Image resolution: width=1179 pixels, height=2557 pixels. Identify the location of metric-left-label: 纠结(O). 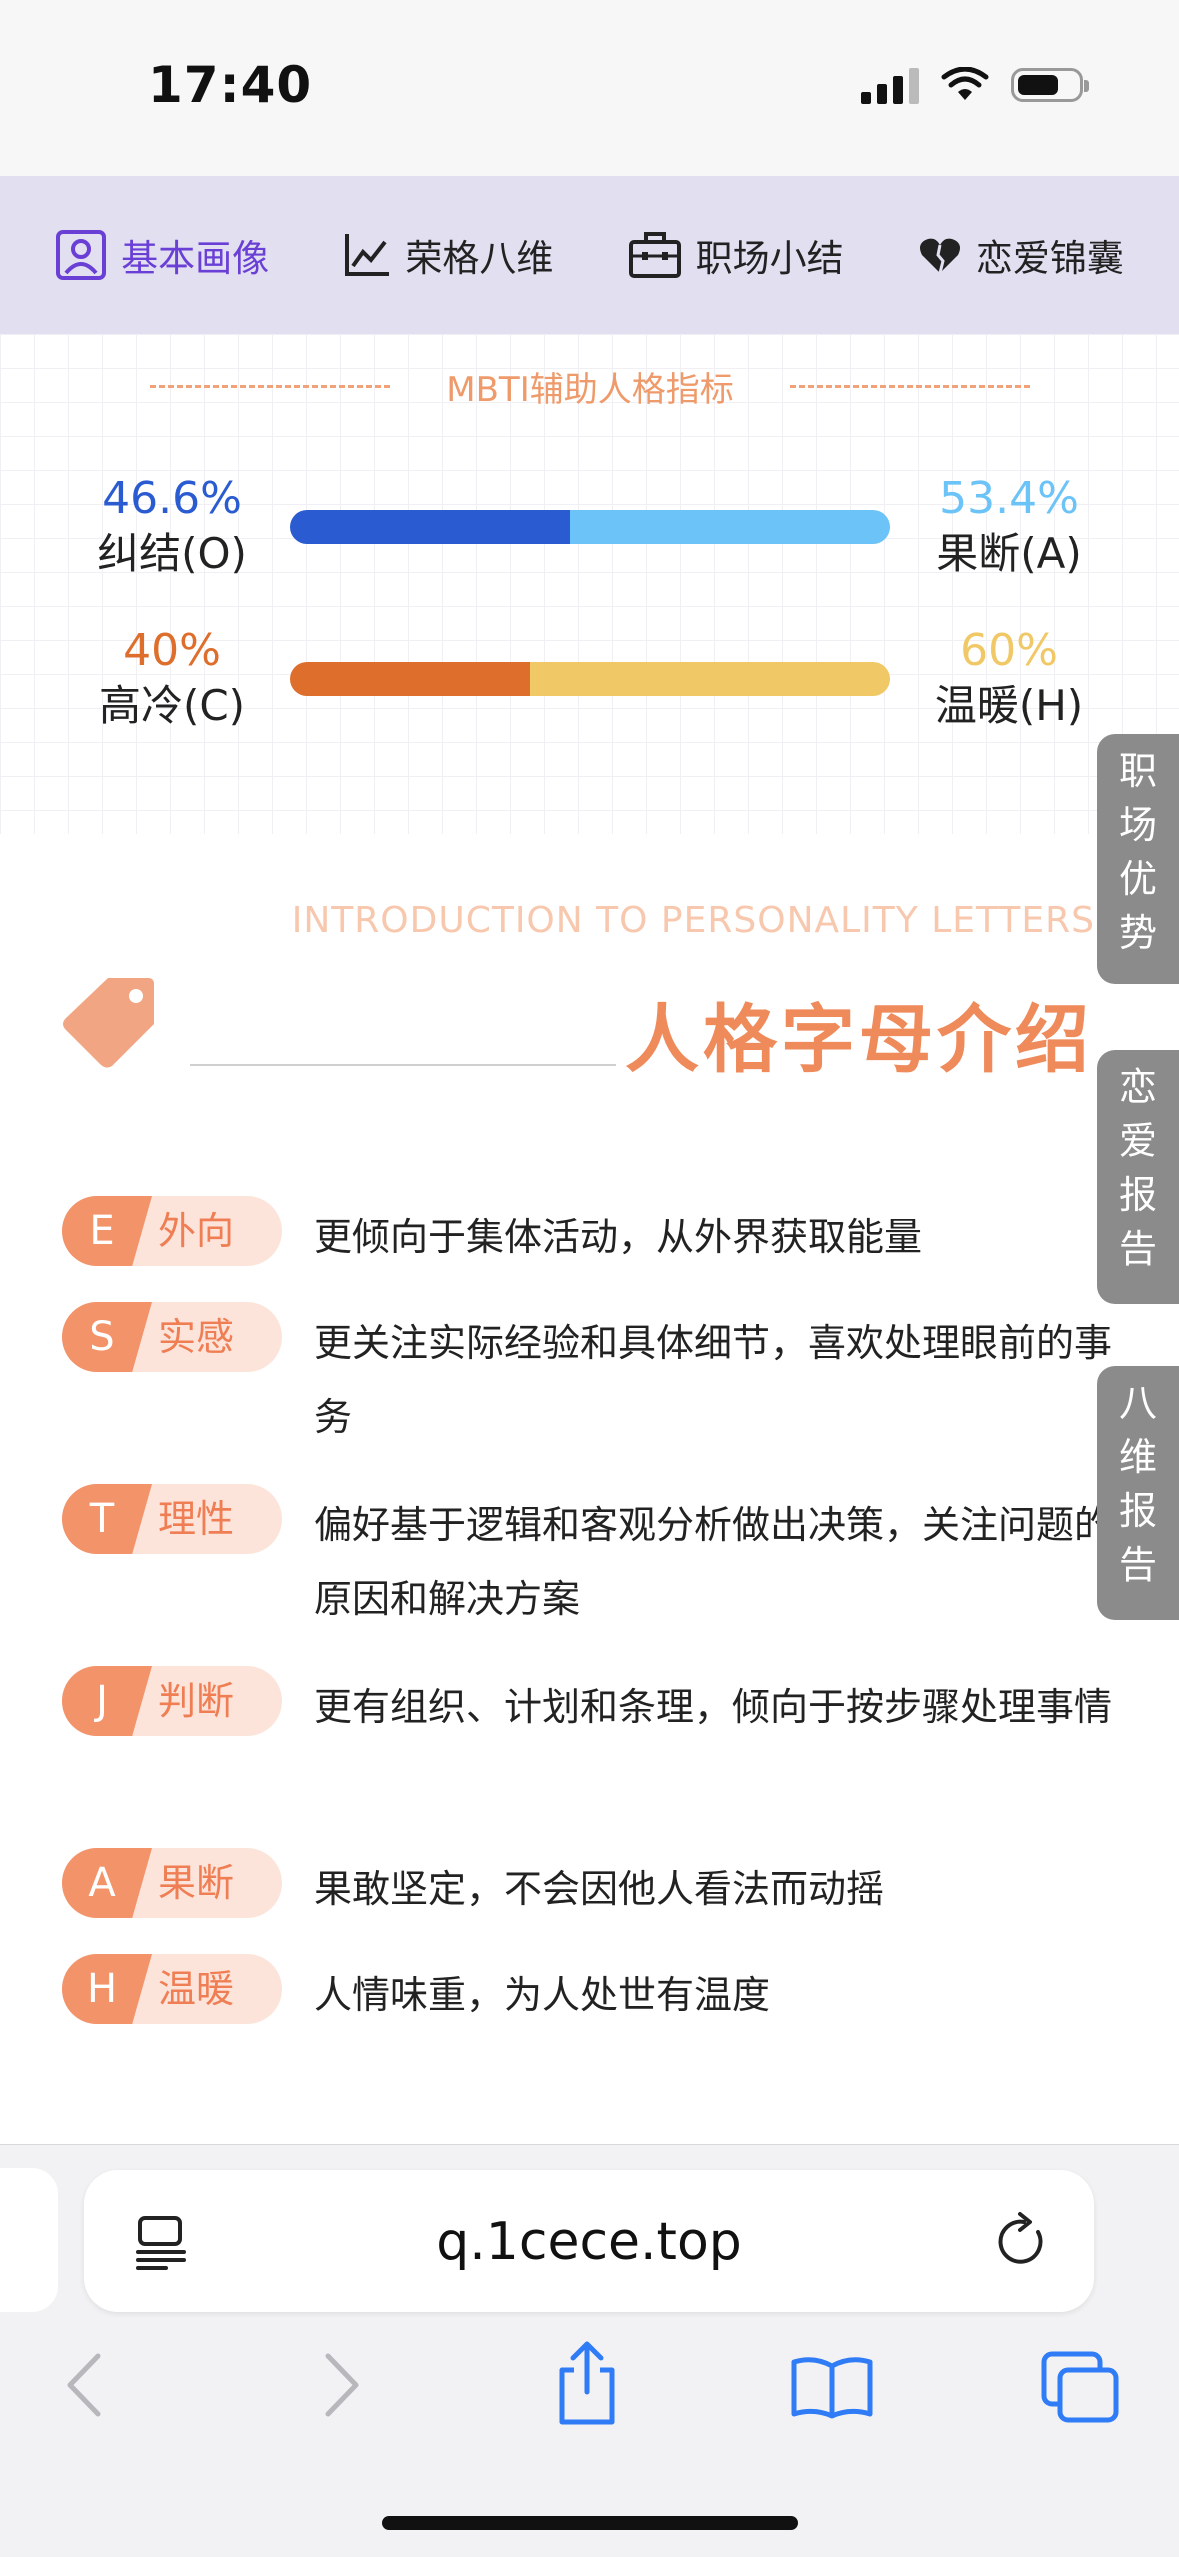
(172, 553).